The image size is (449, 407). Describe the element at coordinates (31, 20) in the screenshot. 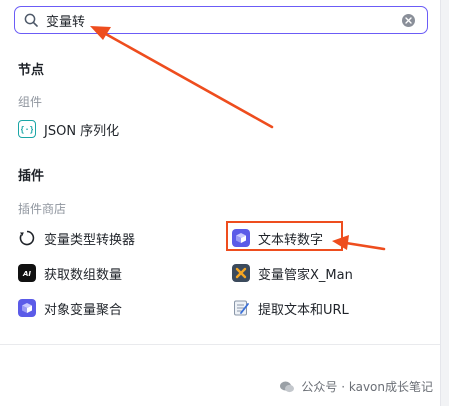

I see `search-icon` at that location.